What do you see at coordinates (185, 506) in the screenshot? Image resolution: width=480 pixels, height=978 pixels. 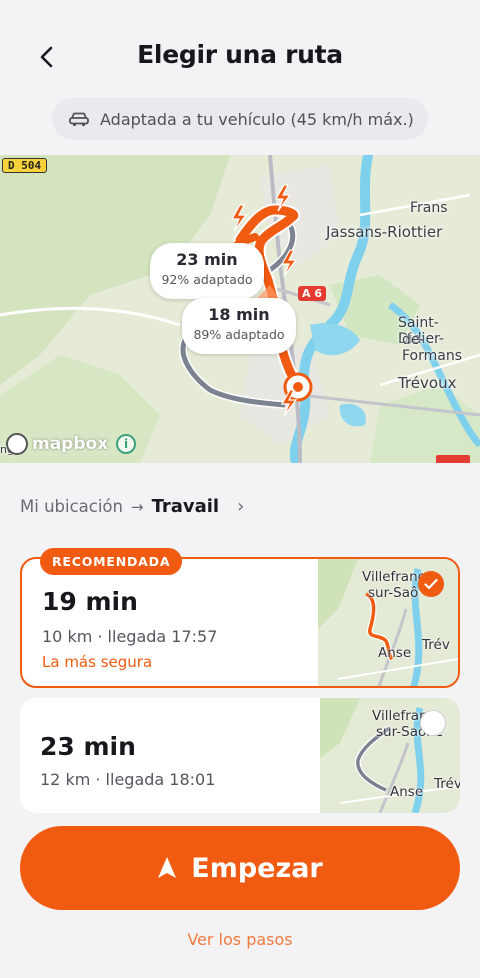 I see `destination-label: Travail` at bounding box center [185, 506].